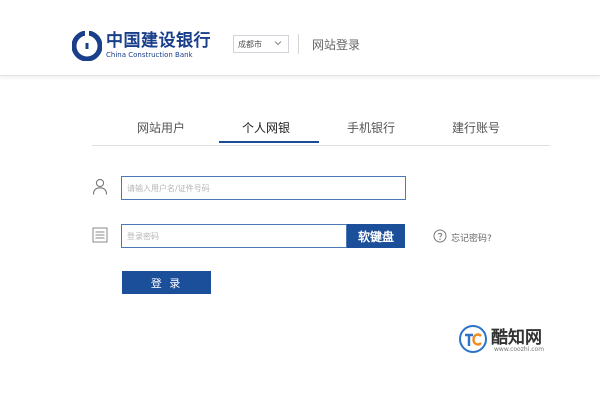 Image resolution: width=600 pixels, height=400 pixels. I want to click on question-circle-icon, so click(440, 236).